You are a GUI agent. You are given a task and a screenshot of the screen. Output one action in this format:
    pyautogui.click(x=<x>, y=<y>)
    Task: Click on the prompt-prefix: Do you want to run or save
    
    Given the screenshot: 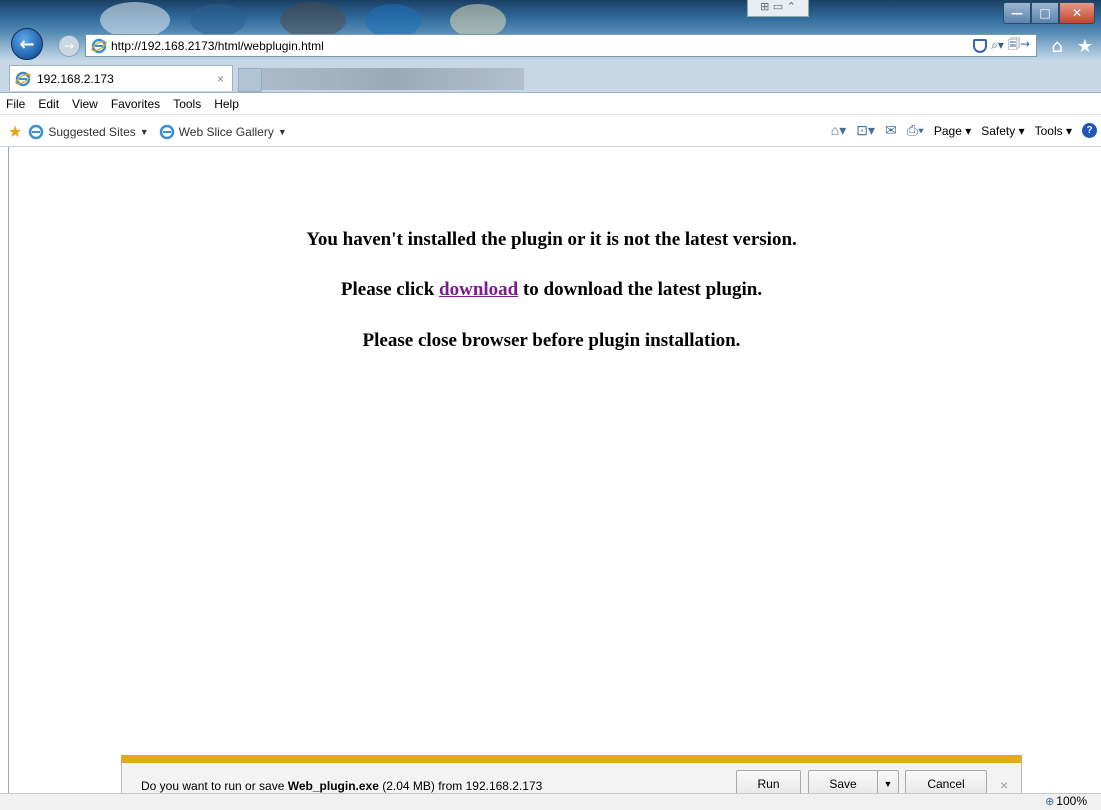 What is the action you would take?
    pyautogui.click(x=214, y=786)
    